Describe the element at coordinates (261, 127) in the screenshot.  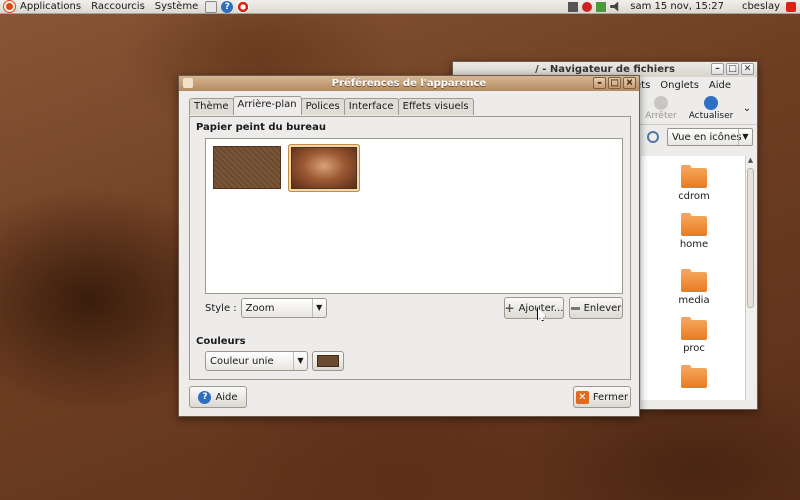
I see `wallpaper-heading: Papier peint du bureau` at that location.